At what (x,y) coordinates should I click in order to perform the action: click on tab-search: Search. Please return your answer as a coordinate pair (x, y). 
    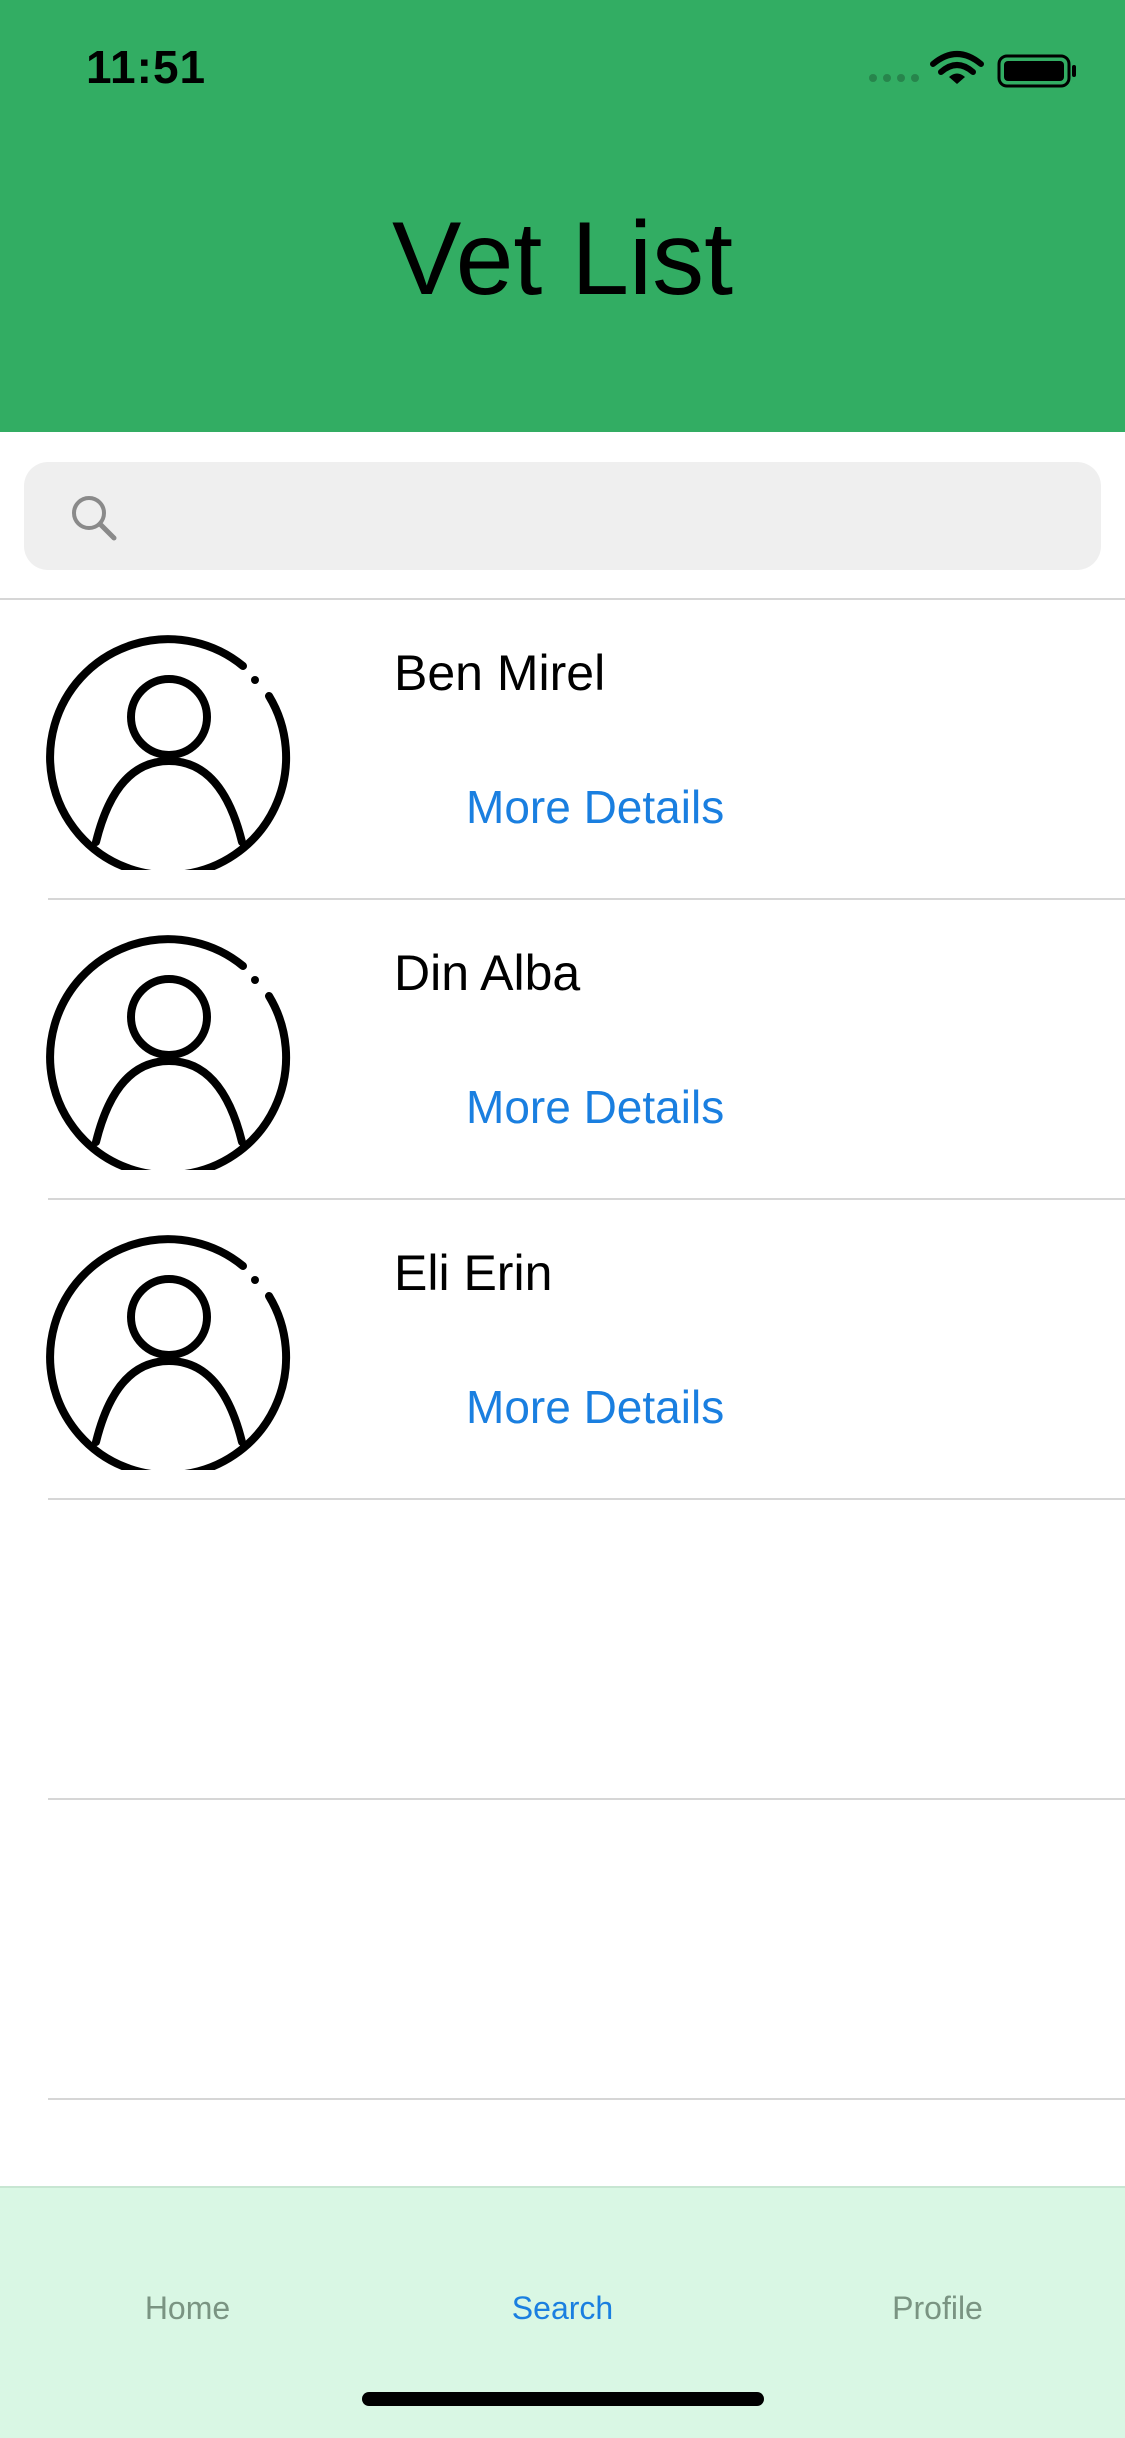
    Looking at the image, I should click on (562, 2308).